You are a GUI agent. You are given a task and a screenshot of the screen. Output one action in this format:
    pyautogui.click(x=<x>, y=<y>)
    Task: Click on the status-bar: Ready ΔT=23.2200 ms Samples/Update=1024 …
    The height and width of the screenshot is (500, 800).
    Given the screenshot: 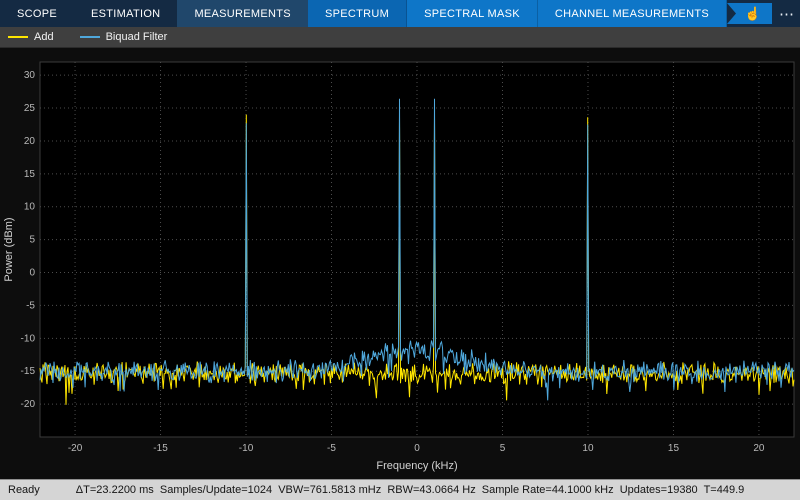 What is the action you would take?
    pyautogui.click(x=400, y=489)
    